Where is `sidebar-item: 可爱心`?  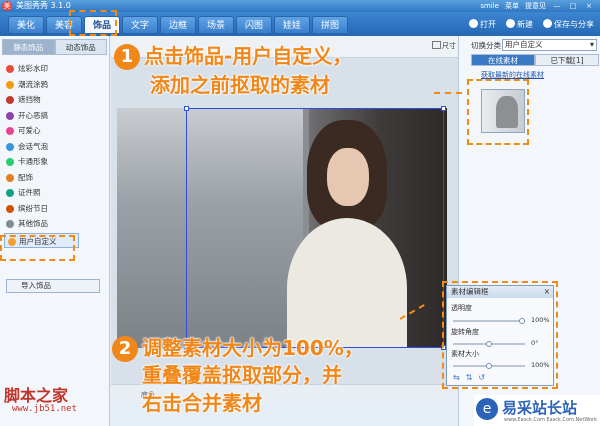 sidebar-item: 可爱心 is located at coordinates (54, 131).